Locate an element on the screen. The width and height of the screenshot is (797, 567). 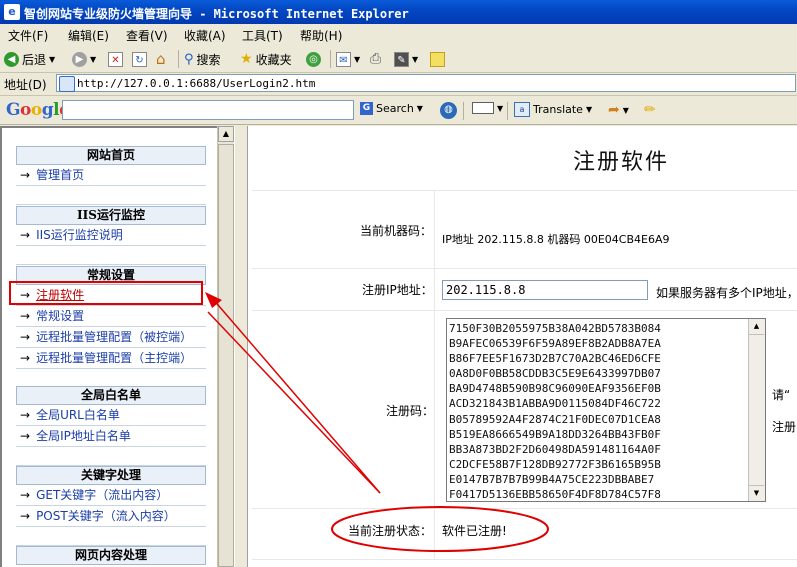
annotation-arrow-line-upper is located at coordinates (296, 395).